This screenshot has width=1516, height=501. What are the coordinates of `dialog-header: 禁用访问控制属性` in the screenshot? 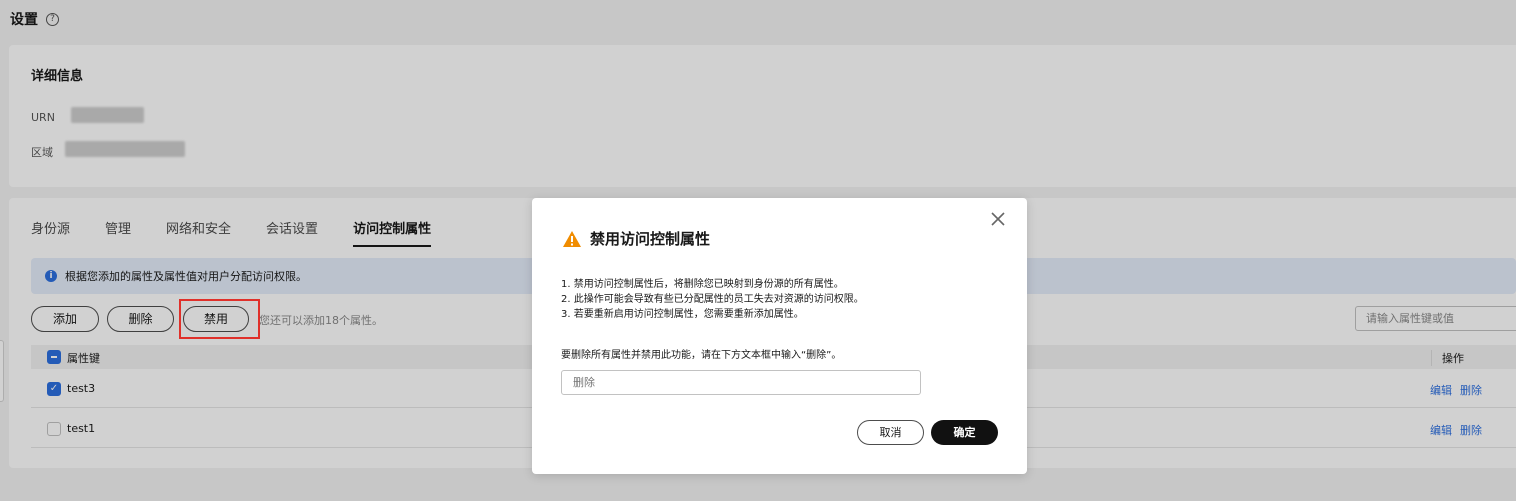 It's located at (636, 238).